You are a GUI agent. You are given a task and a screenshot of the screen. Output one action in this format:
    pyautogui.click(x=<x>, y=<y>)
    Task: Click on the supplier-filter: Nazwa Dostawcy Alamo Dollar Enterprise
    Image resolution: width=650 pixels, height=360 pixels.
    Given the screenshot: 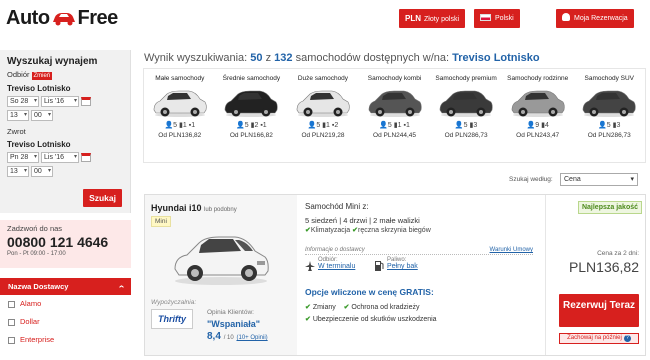 What is the action you would take?
    pyautogui.click(x=65, y=313)
    